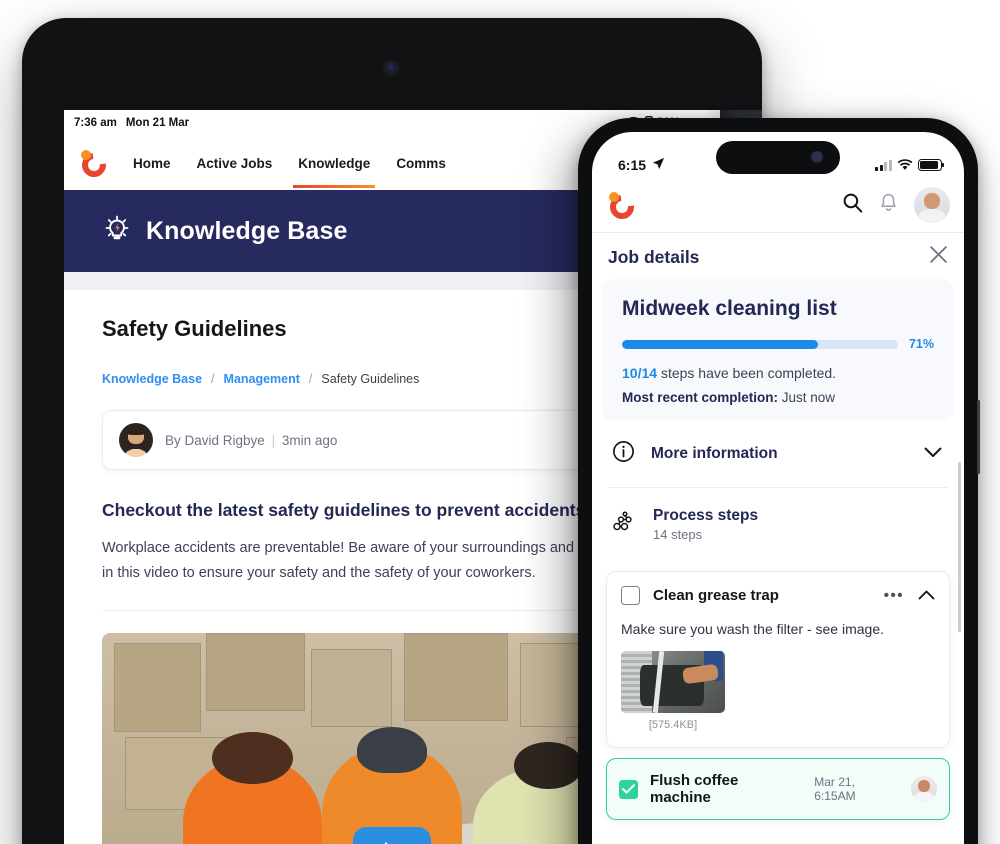  I want to click on step-attachment: [575.4KB], so click(673, 691).